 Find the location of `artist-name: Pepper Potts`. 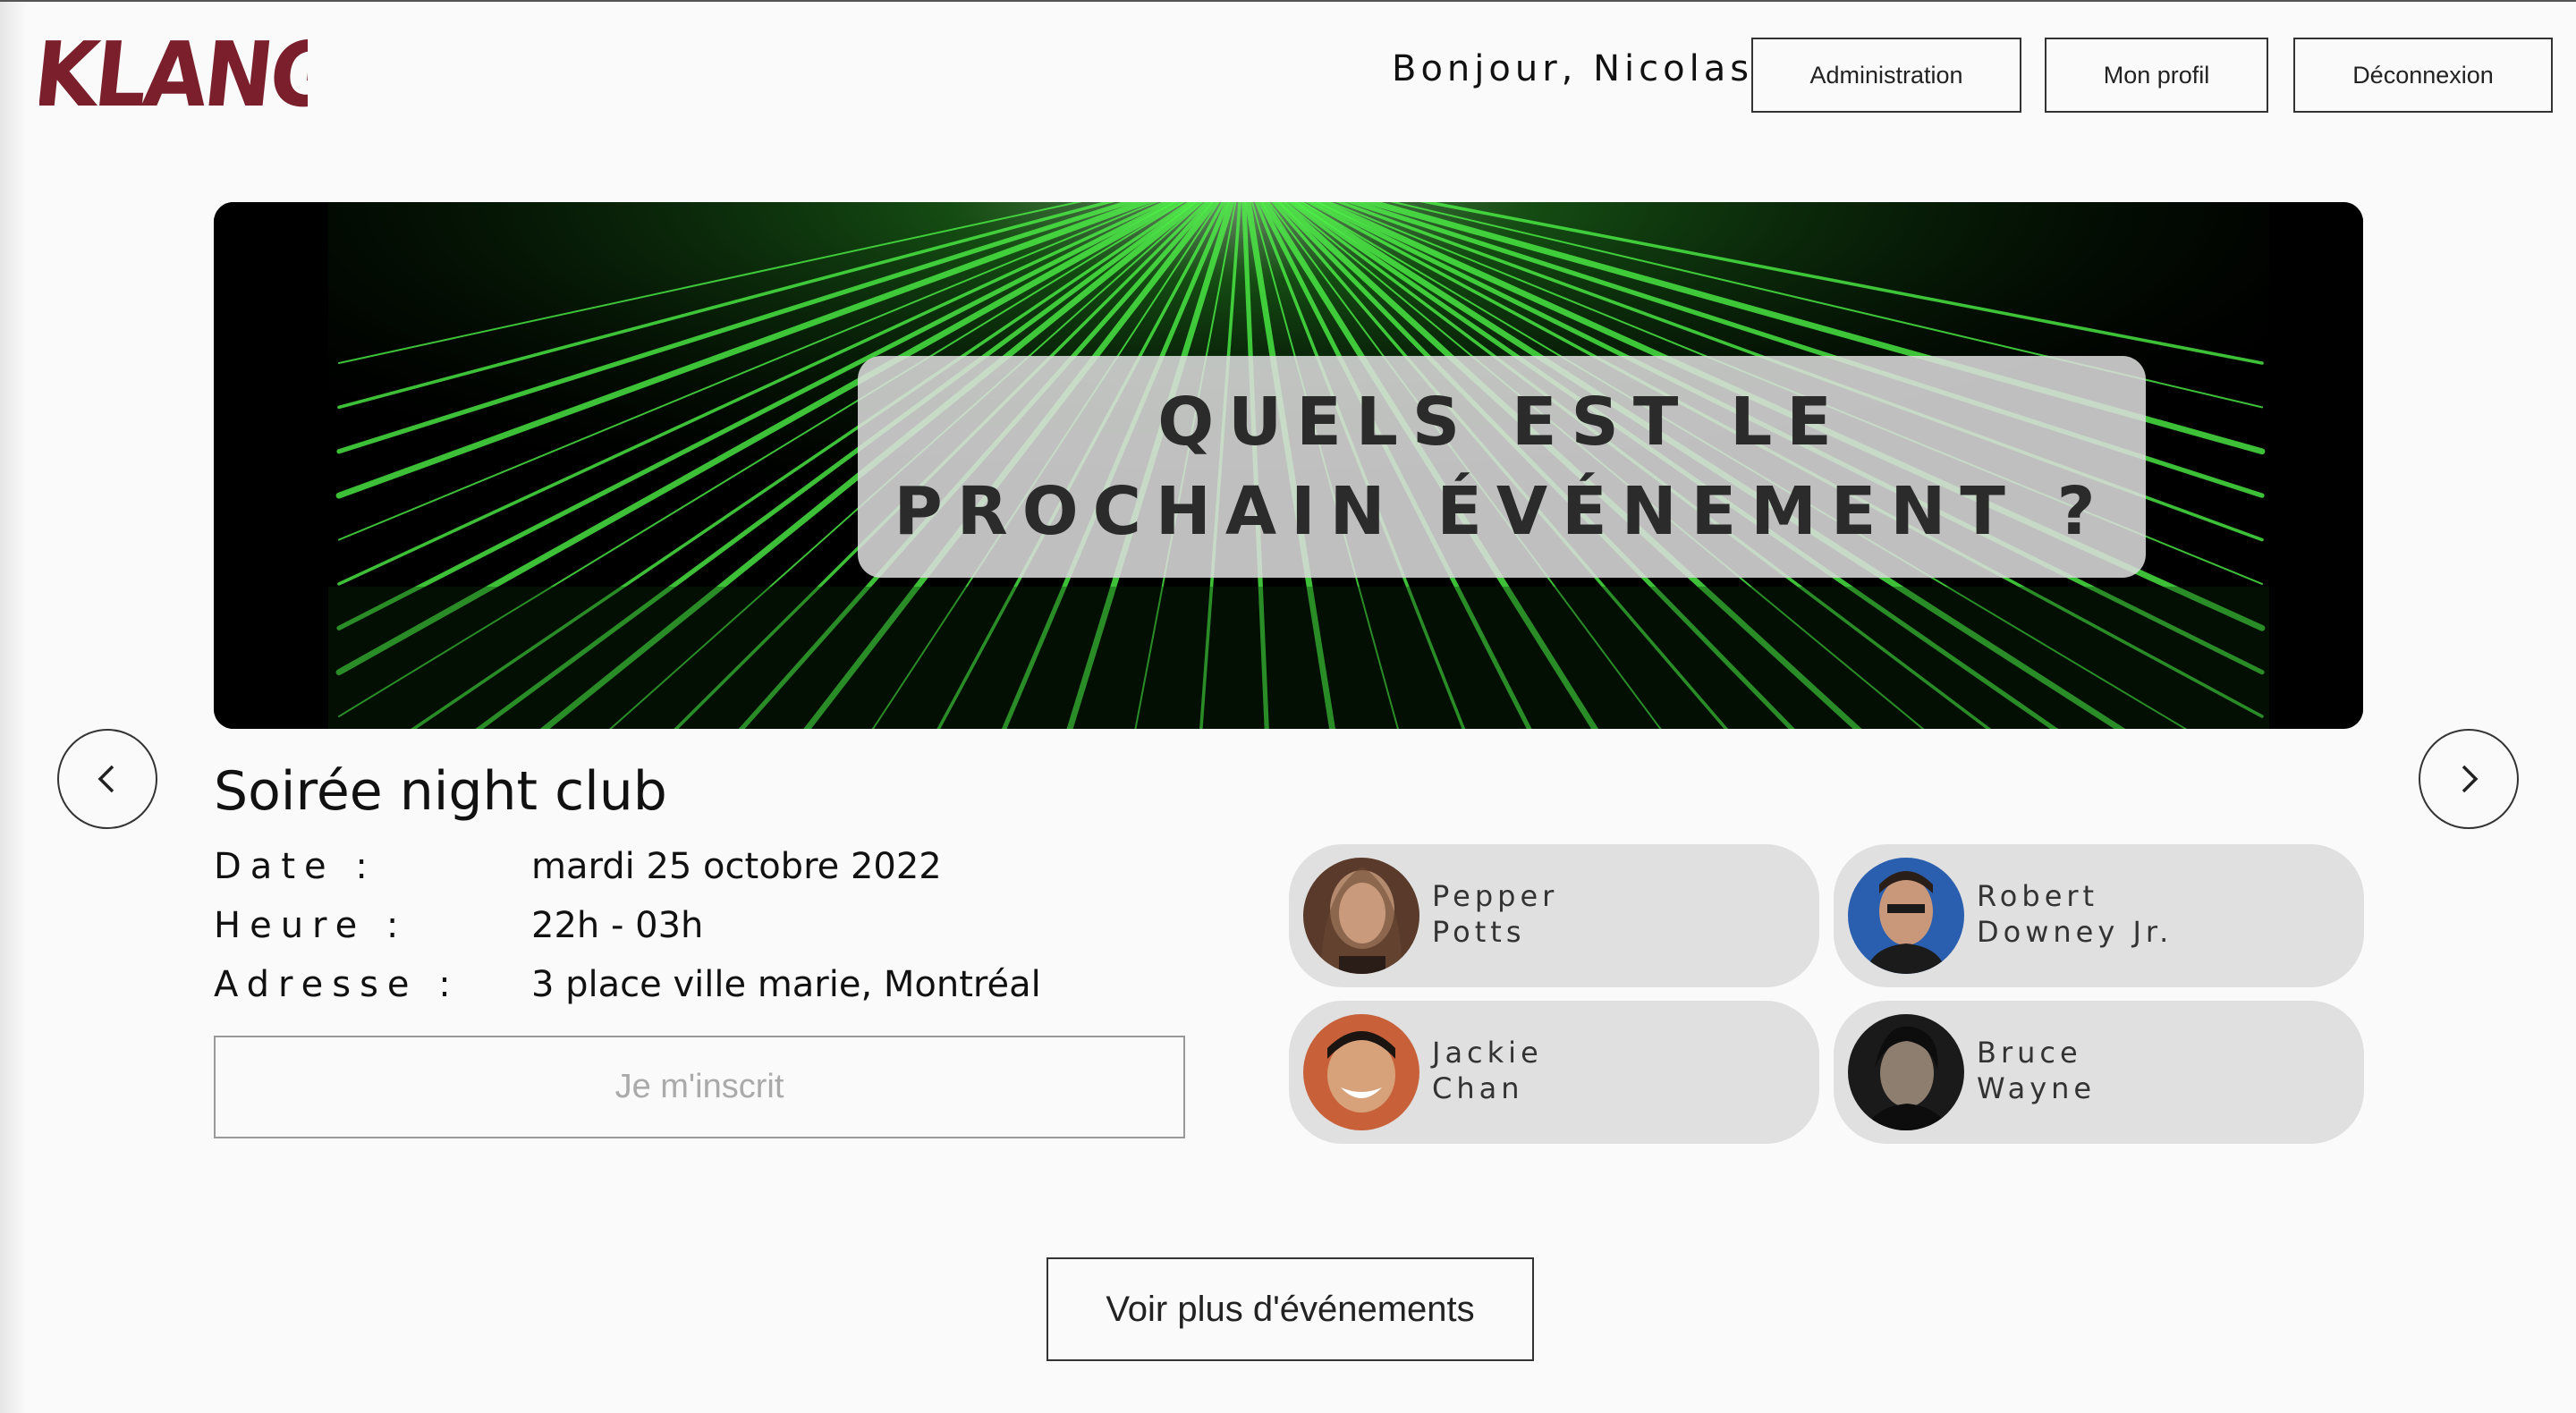

artist-name: Pepper Potts is located at coordinates (1495, 914).